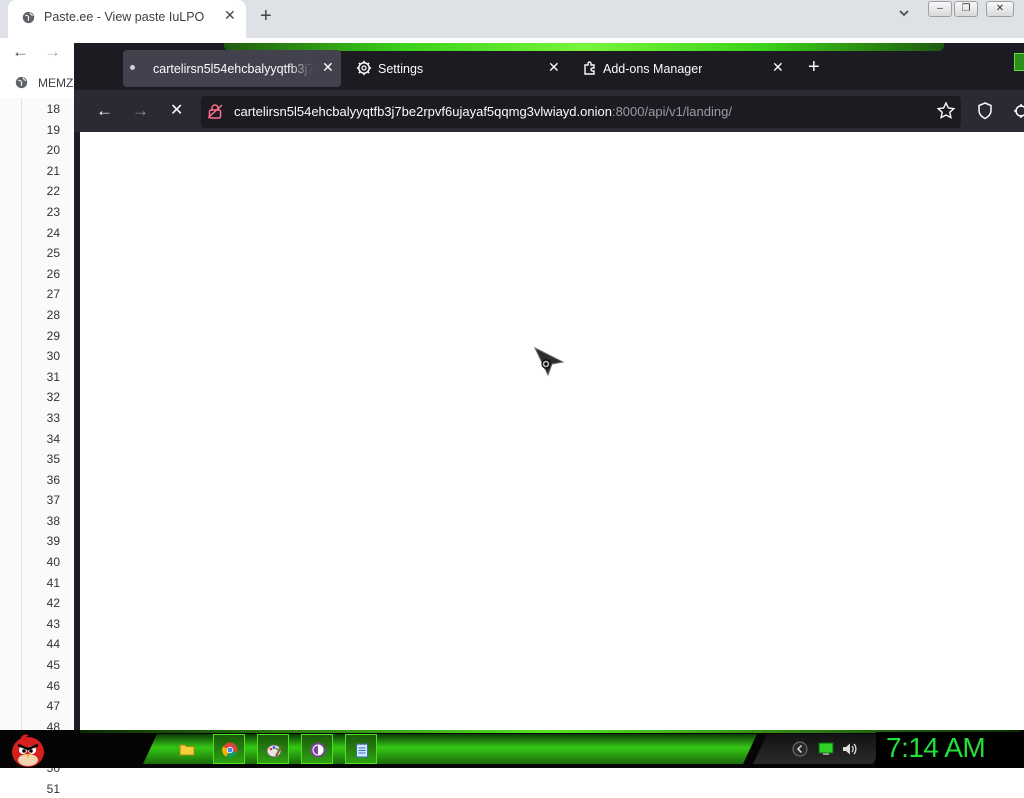 This screenshot has height=798, width=1024. What do you see at coordinates (28, 749) in the screenshot?
I see `angry-bird-icon` at bounding box center [28, 749].